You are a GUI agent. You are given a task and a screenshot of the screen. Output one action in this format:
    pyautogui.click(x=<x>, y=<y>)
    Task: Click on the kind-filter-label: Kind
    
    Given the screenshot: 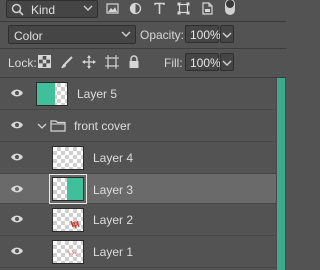 What is the action you would take?
    pyautogui.click(x=43, y=10)
    